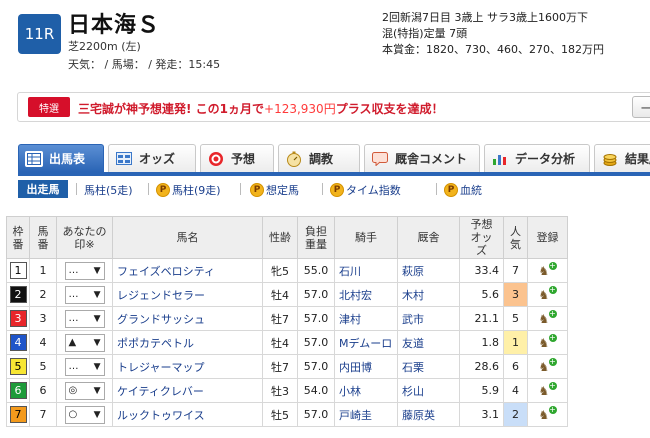 The width and height of the screenshot is (650, 438). What do you see at coordinates (187, 270) in the screenshot?
I see `horse-name-link: フェイズベロシティ` at bounding box center [187, 270].